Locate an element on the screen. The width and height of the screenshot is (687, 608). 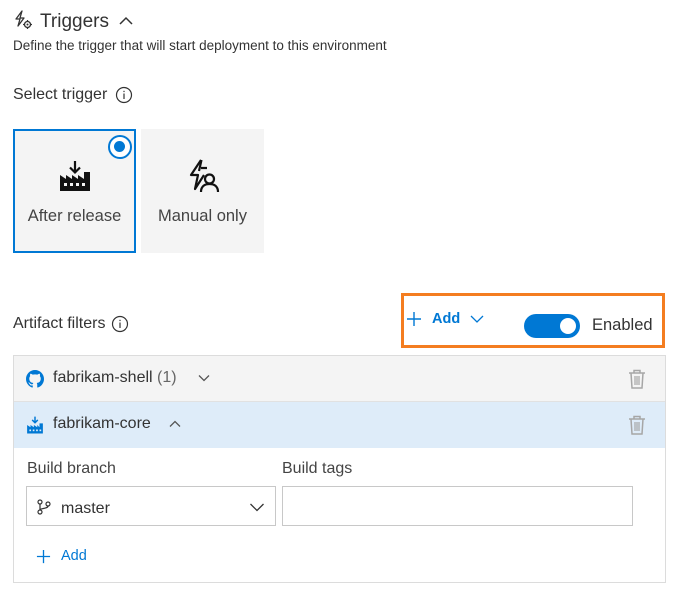
enabled-label: Enabled is located at coordinates (622, 325).